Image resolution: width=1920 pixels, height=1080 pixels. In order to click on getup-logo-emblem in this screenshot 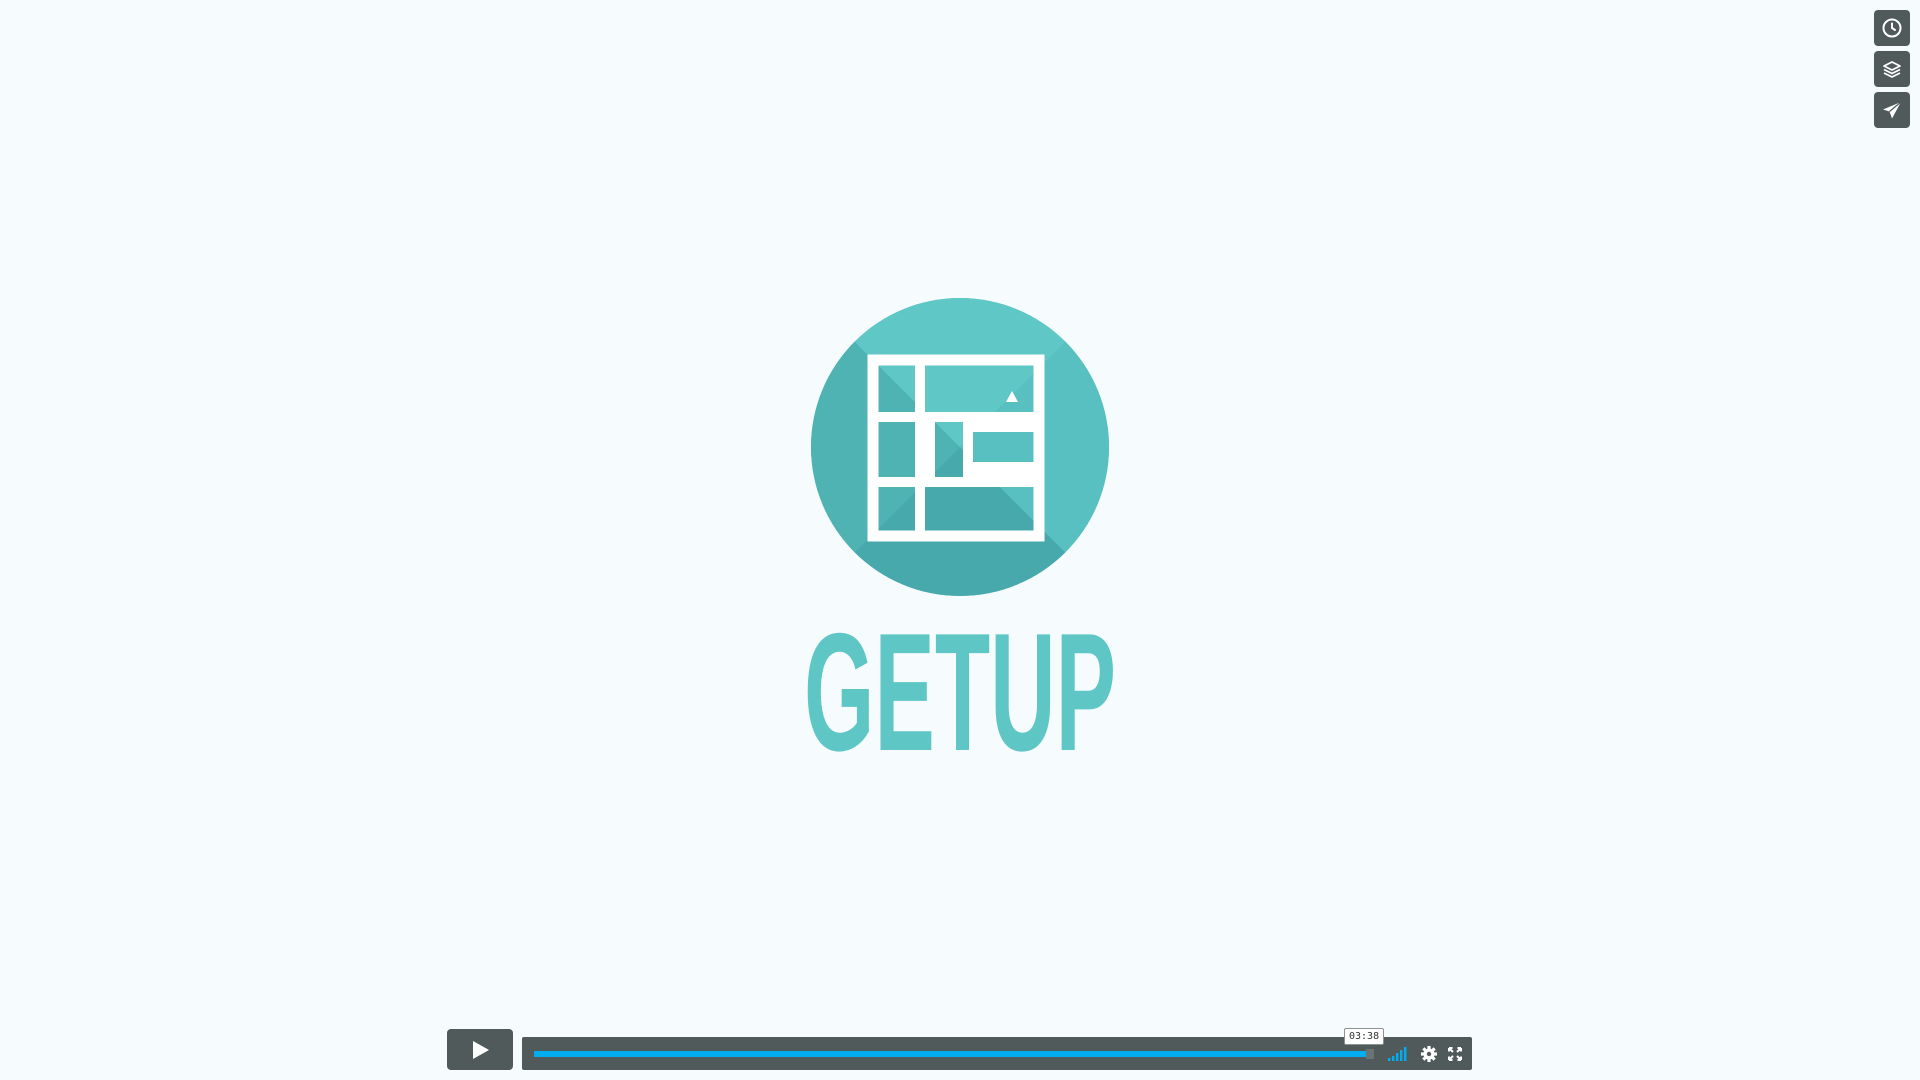, I will do `click(960, 447)`.